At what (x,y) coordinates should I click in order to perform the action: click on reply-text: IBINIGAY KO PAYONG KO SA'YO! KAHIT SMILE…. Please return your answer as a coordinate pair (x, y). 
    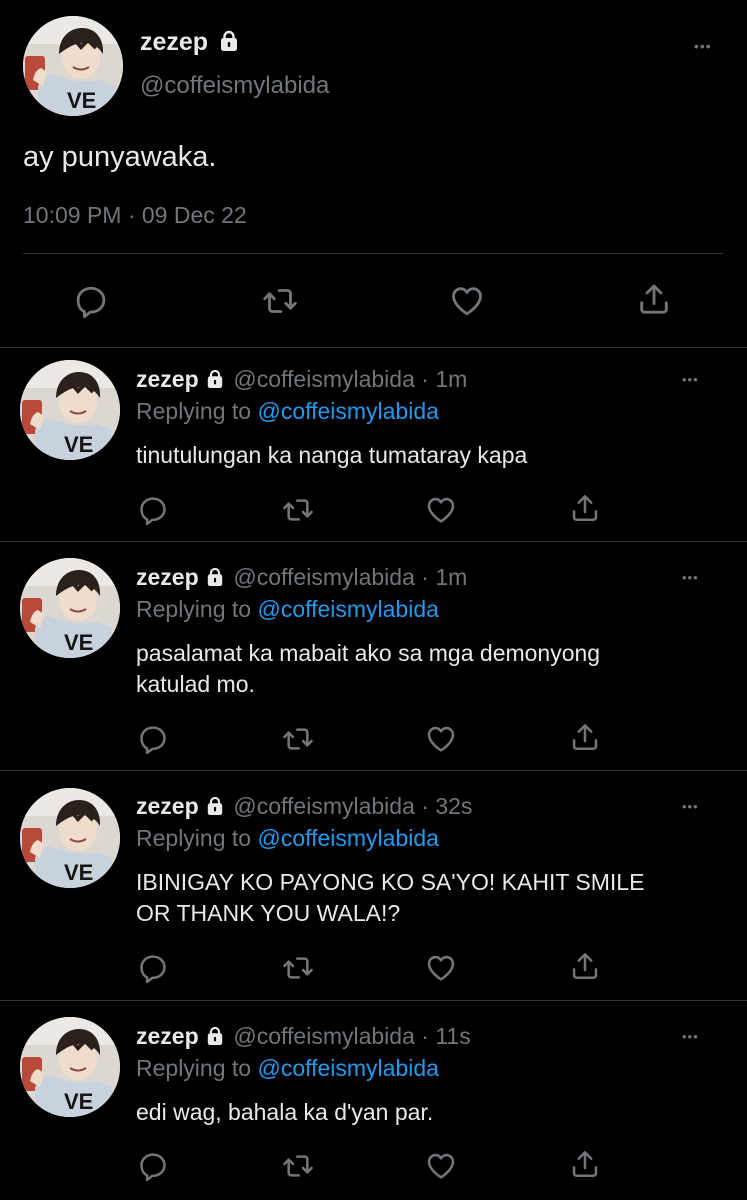
    Looking at the image, I should click on (390, 898).